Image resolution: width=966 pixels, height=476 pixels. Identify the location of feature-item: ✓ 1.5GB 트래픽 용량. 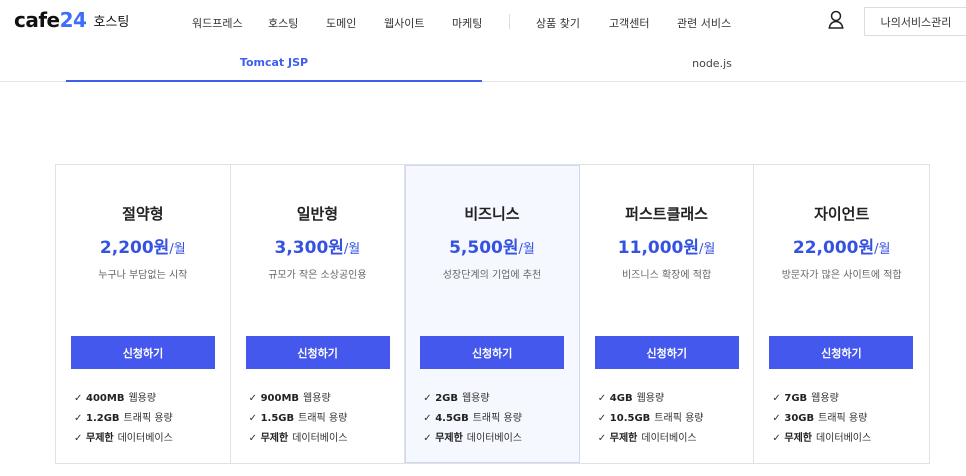
(298, 418).